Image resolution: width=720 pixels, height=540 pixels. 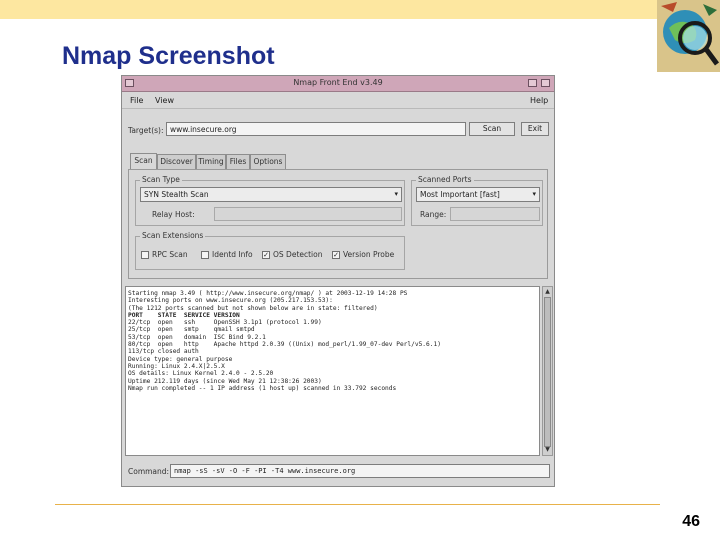 What do you see at coordinates (143, 161) in the screenshot?
I see `tab-scan: Scan` at bounding box center [143, 161].